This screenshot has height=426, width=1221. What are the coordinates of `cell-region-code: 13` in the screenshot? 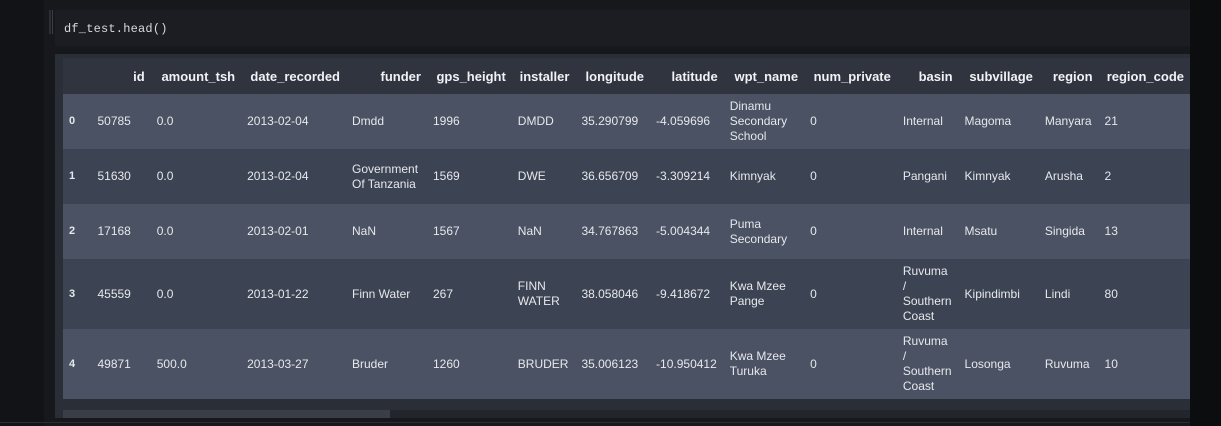 It's located at (1144, 231).